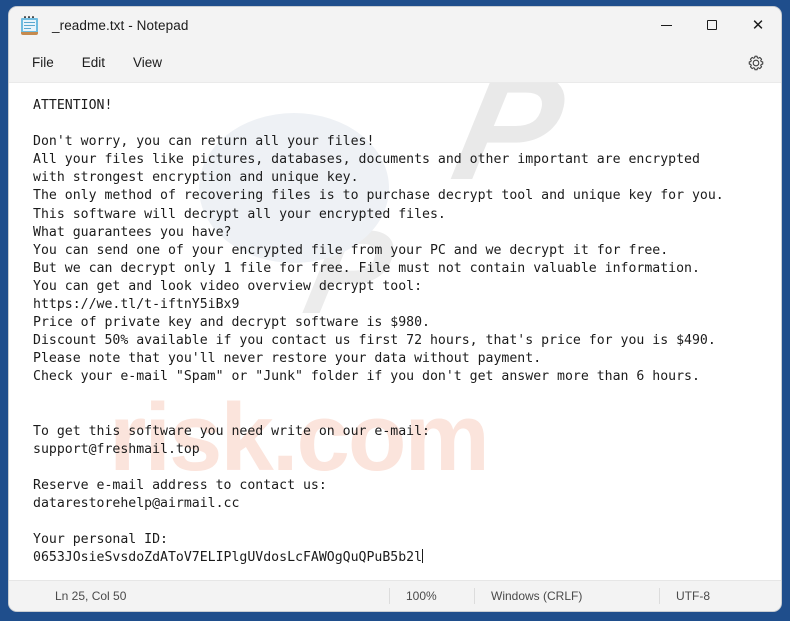 This screenshot has height=621, width=790. Describe the element at coordinates (719, 596) in the screenshot. I see `status-encoding: UTF-8` at that location.